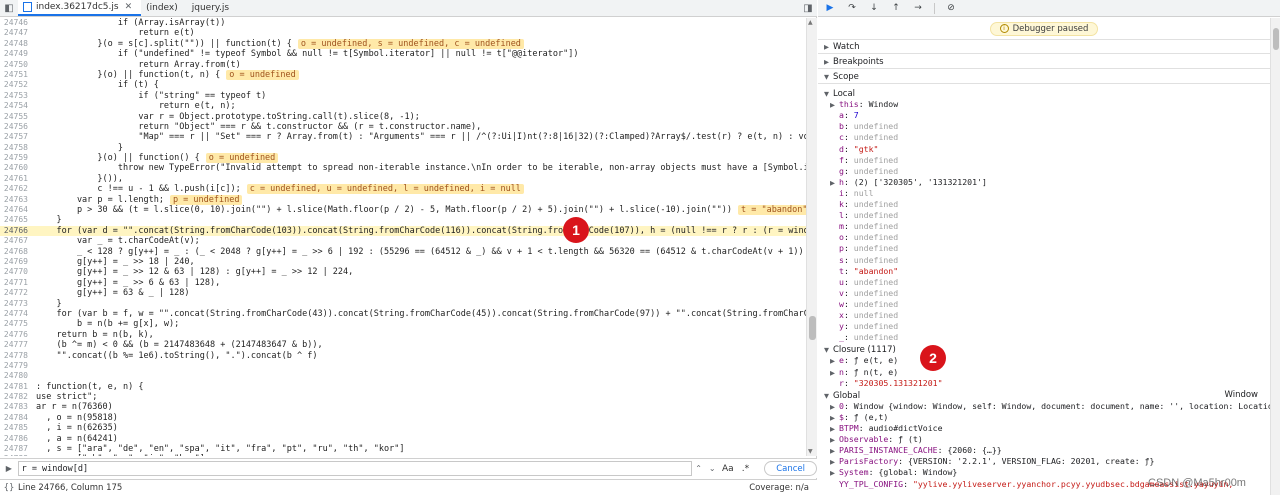 The image size is (1280, 495). What do you see at coordinates (1044, 104) in the screenshot?
I see `scope-variable-row: ▶ this: Window` at bounding box center [1044, 104].